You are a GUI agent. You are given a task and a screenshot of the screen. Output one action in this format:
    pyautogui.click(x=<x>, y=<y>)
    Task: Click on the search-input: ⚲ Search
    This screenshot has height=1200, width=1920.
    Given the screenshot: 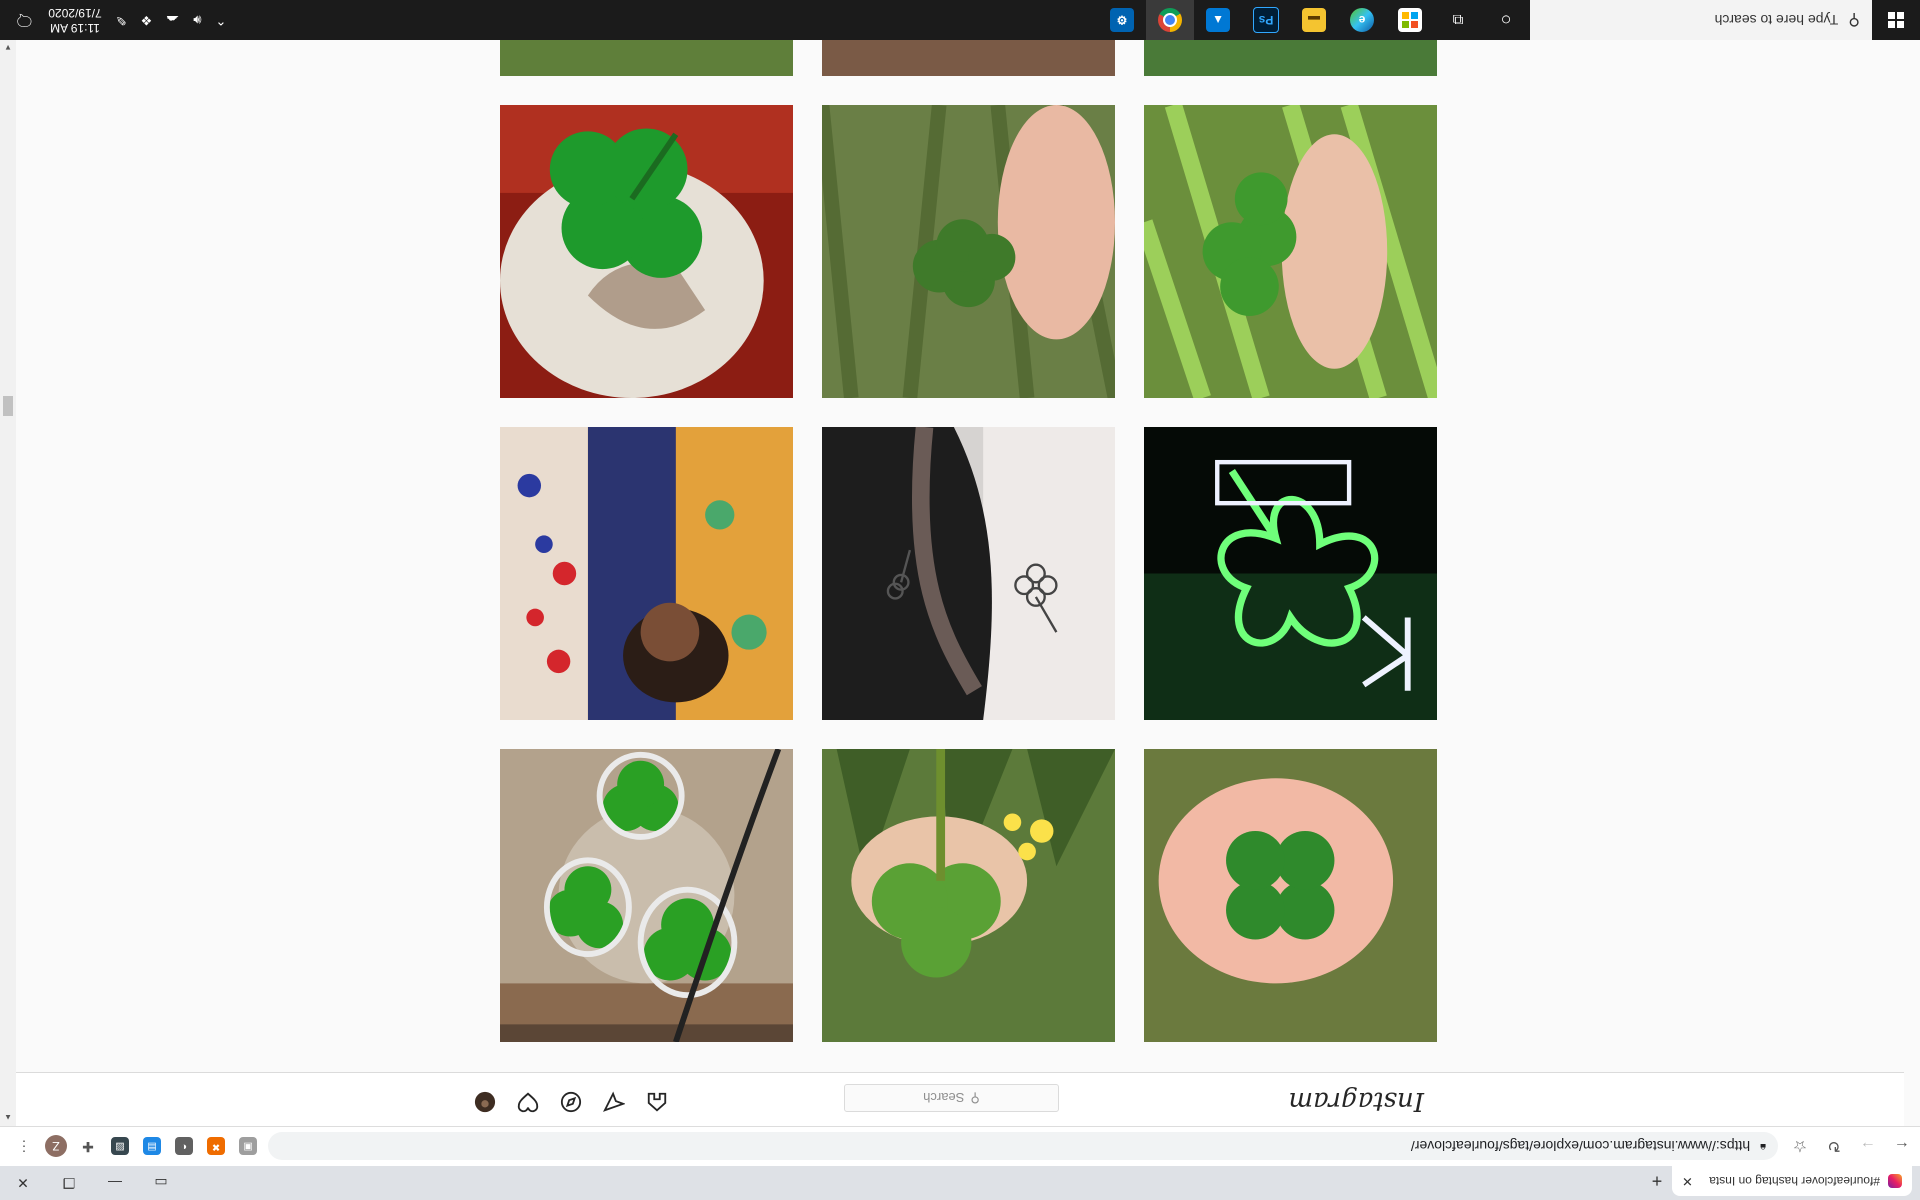 What is the action you would take?
    pyautogui.click(x=951, y=1098)
    